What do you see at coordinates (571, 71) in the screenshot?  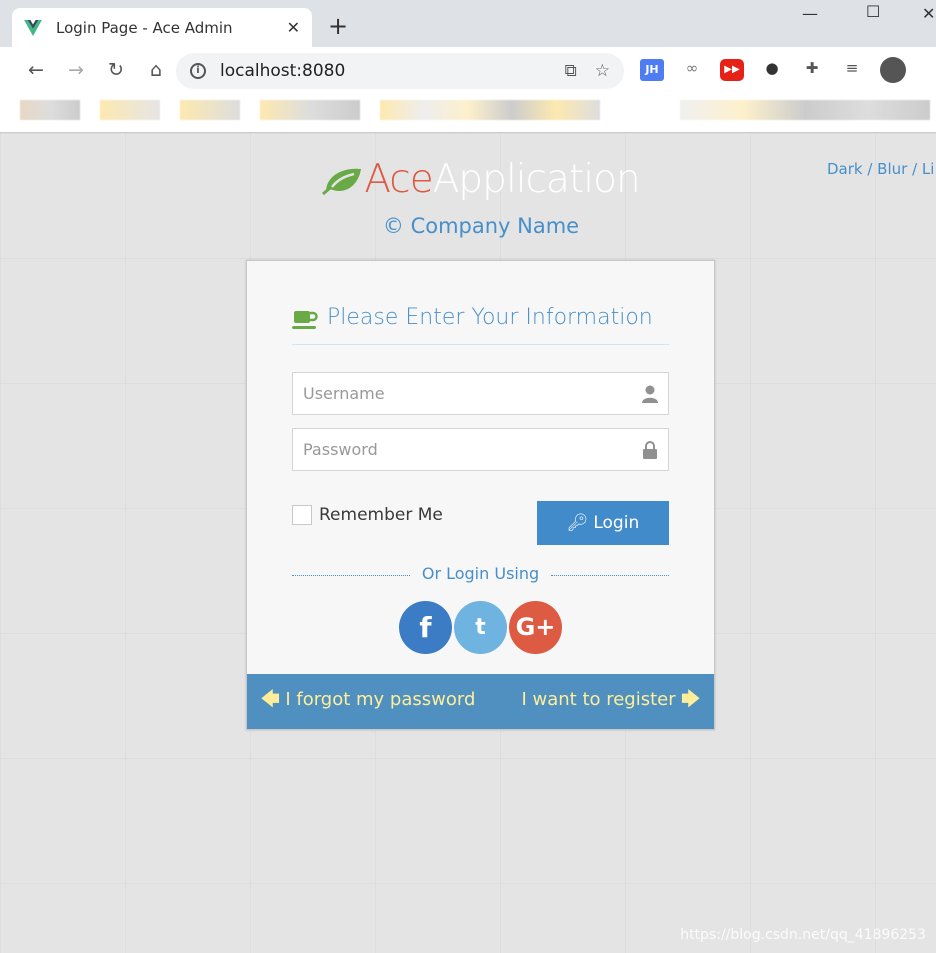 I see `translate-icon: ⧉` at bounding box center [571, 71].